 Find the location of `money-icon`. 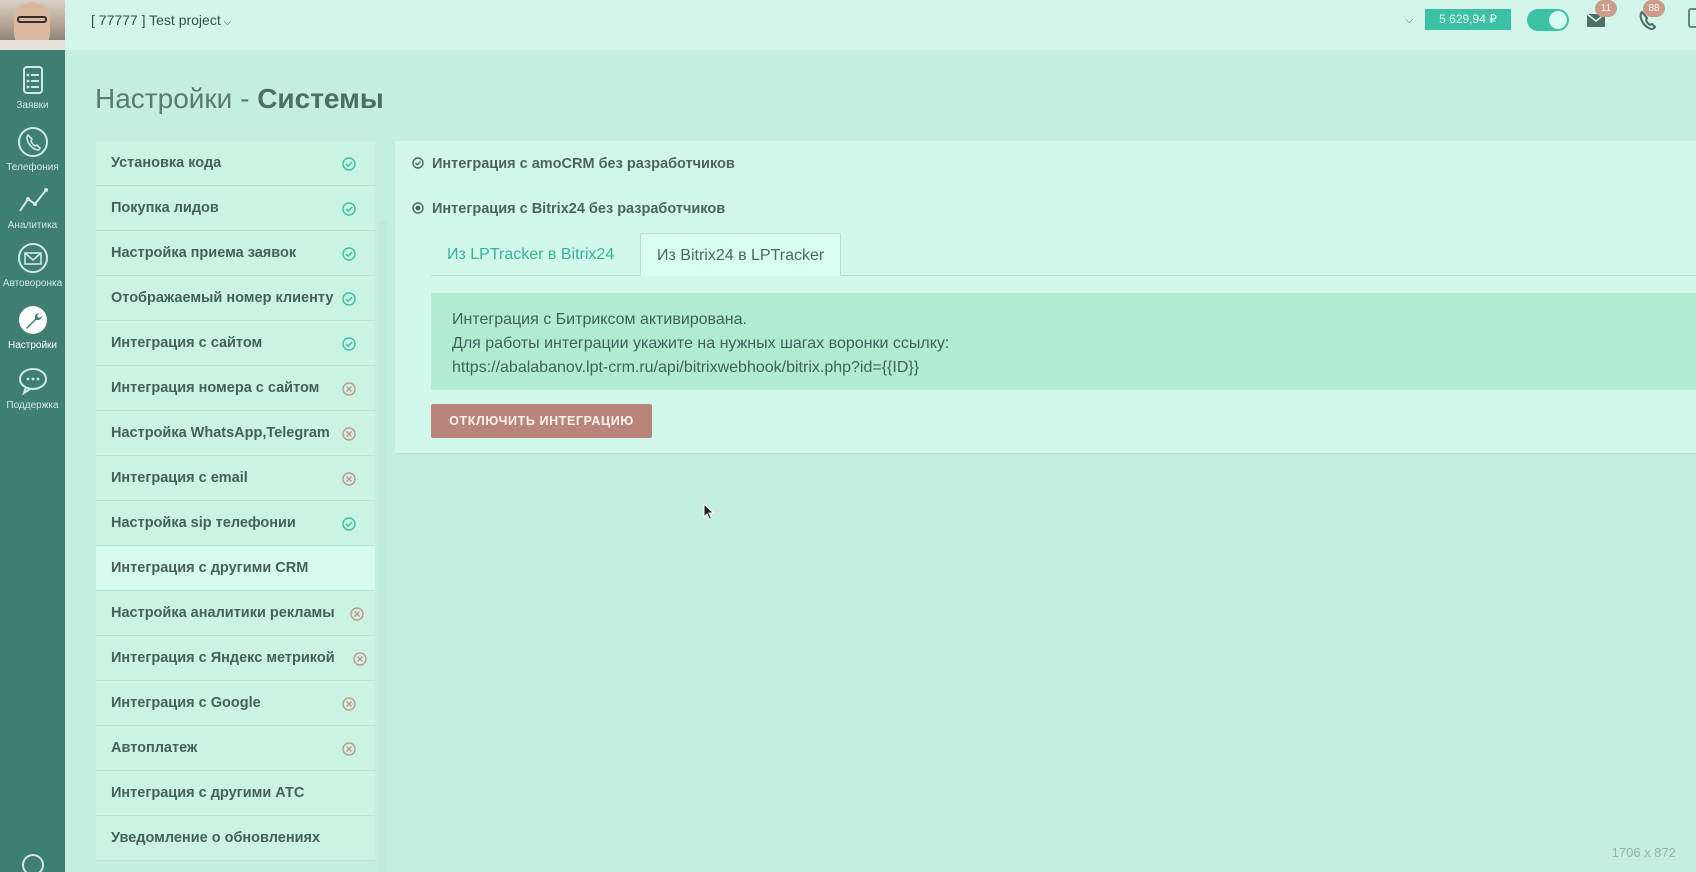

money-icon is located at coordinates (33, 862).